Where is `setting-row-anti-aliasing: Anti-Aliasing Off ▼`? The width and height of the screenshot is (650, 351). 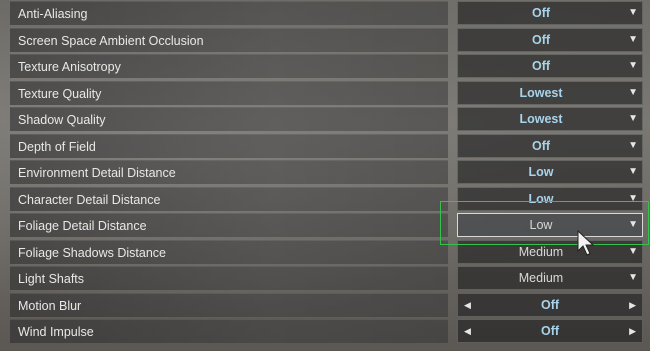
setting-row-anti-aliasing: Anti-Aliasing Off ▼ is located at coordinates (330, 13).